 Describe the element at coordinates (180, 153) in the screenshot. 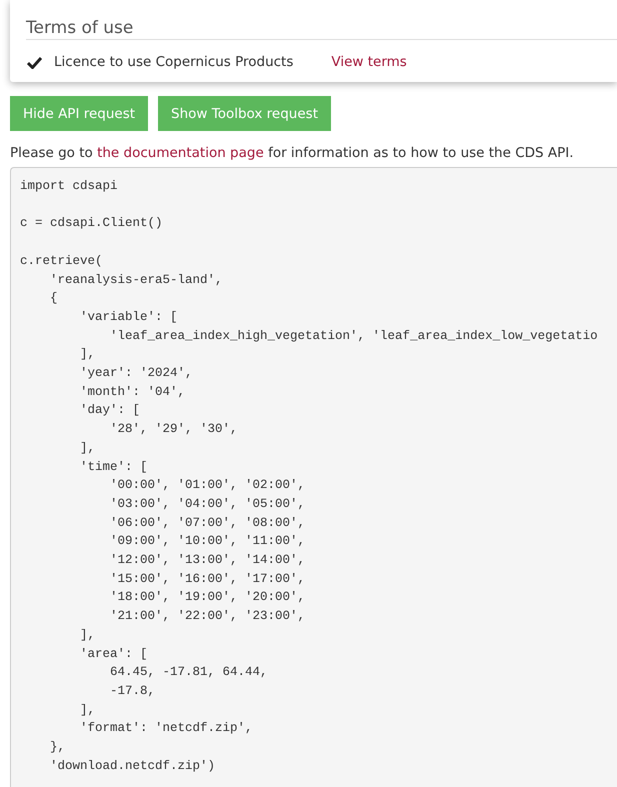

I see `documentation-link: the documentation page` at that location.